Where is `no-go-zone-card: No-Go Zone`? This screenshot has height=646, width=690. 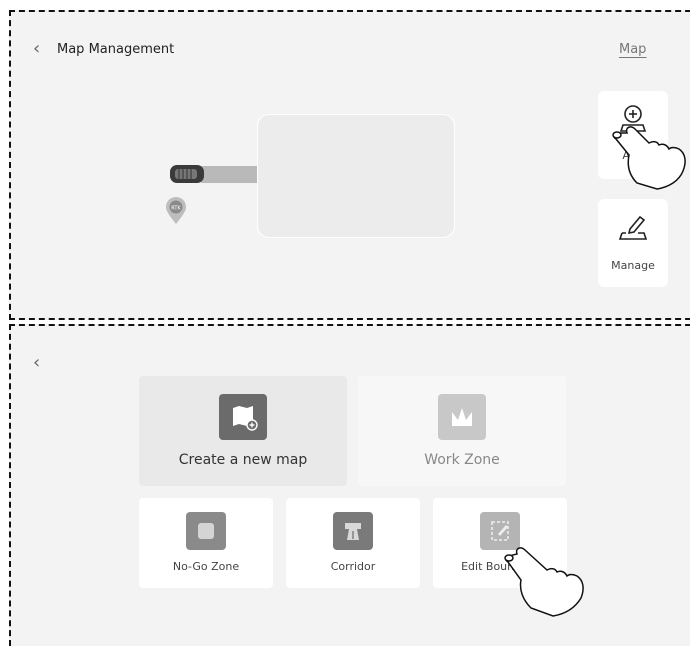
no-go-zone-card: No-Go Zone is located at coordinates (206, 543).